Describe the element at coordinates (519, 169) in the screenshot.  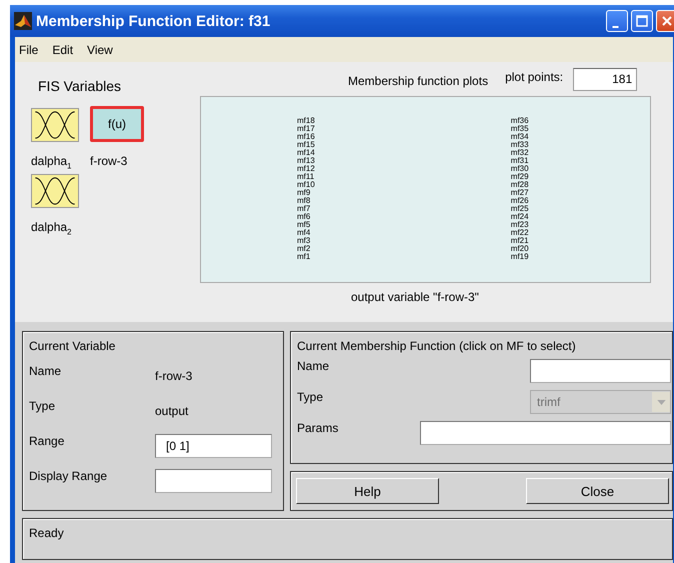
I see `mf-label: mf30` at that location.